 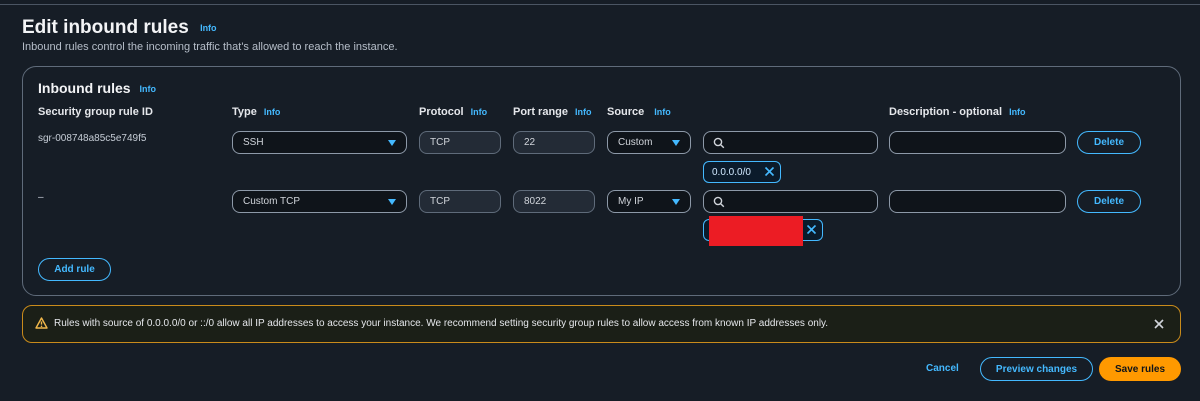 I want to click on column-header-description-text: Description - optional, so click(x=946, y=112).